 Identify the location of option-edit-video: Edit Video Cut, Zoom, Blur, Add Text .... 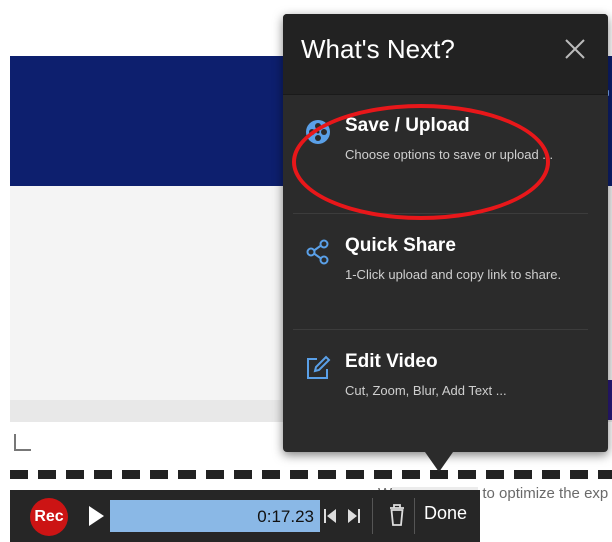
(445, 388).